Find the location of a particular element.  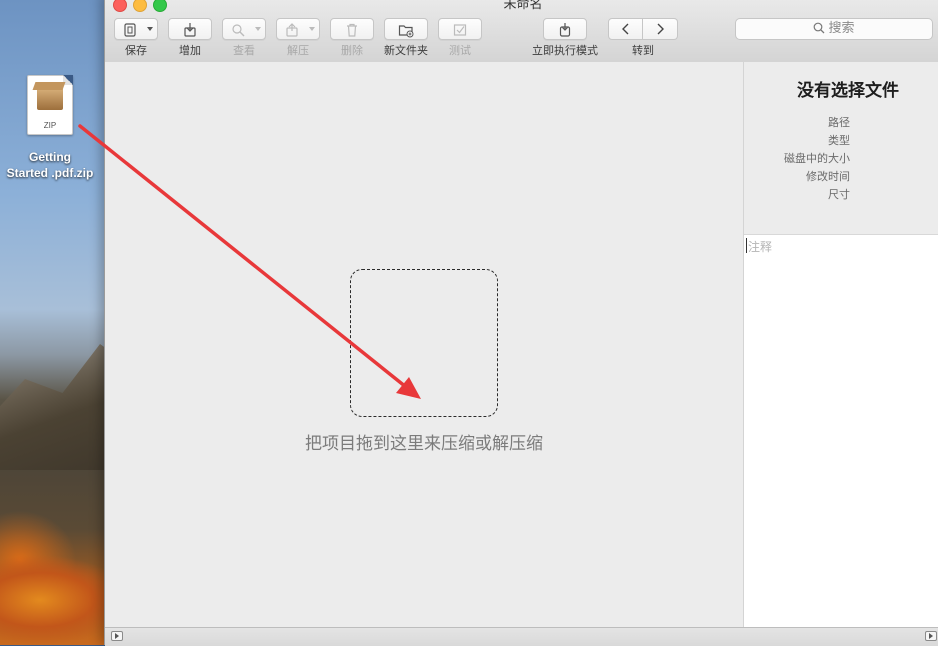

save-tool: 保存 is located at coordinates (136, 37).